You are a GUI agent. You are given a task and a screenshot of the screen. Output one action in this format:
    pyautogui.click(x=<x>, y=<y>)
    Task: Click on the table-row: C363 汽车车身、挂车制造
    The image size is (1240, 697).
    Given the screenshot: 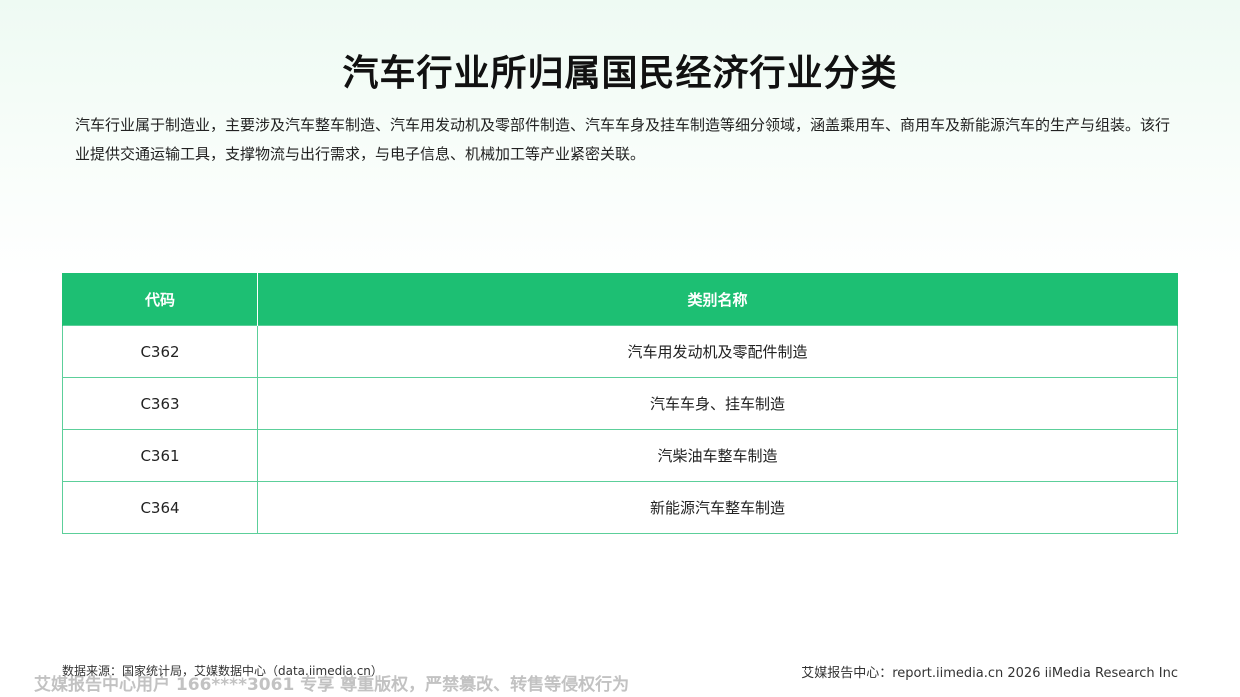 What is the action you would take?
    pyautogui.click(x=620, y=403)
    